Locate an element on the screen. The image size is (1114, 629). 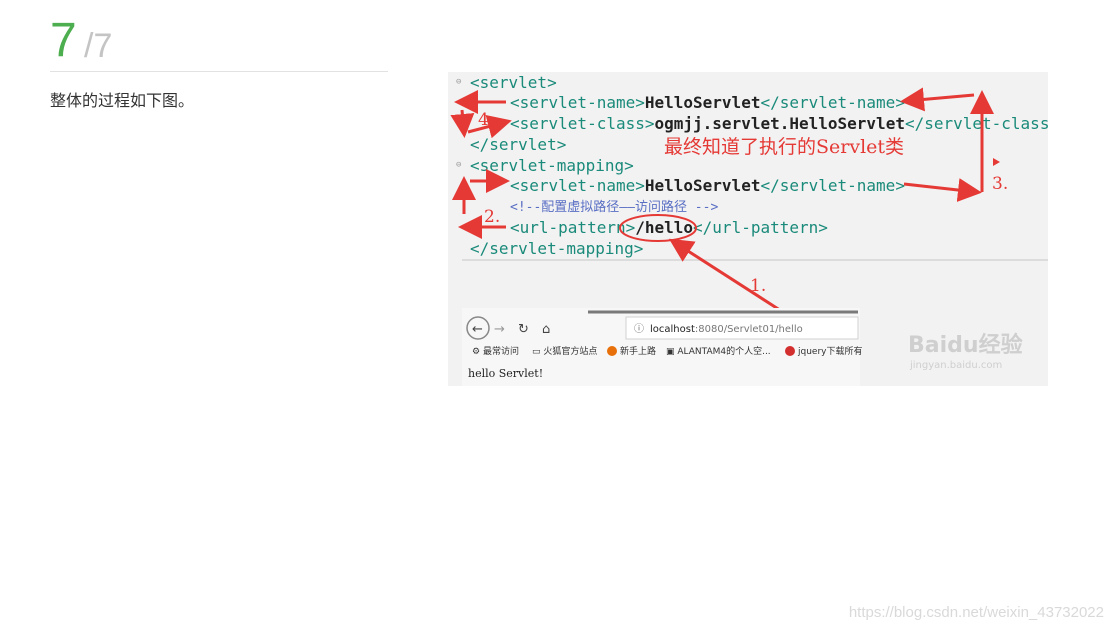
xml-line-url-pattern: <url-pattern>/hello</url-pattern> is located at coordinates (669, 227).